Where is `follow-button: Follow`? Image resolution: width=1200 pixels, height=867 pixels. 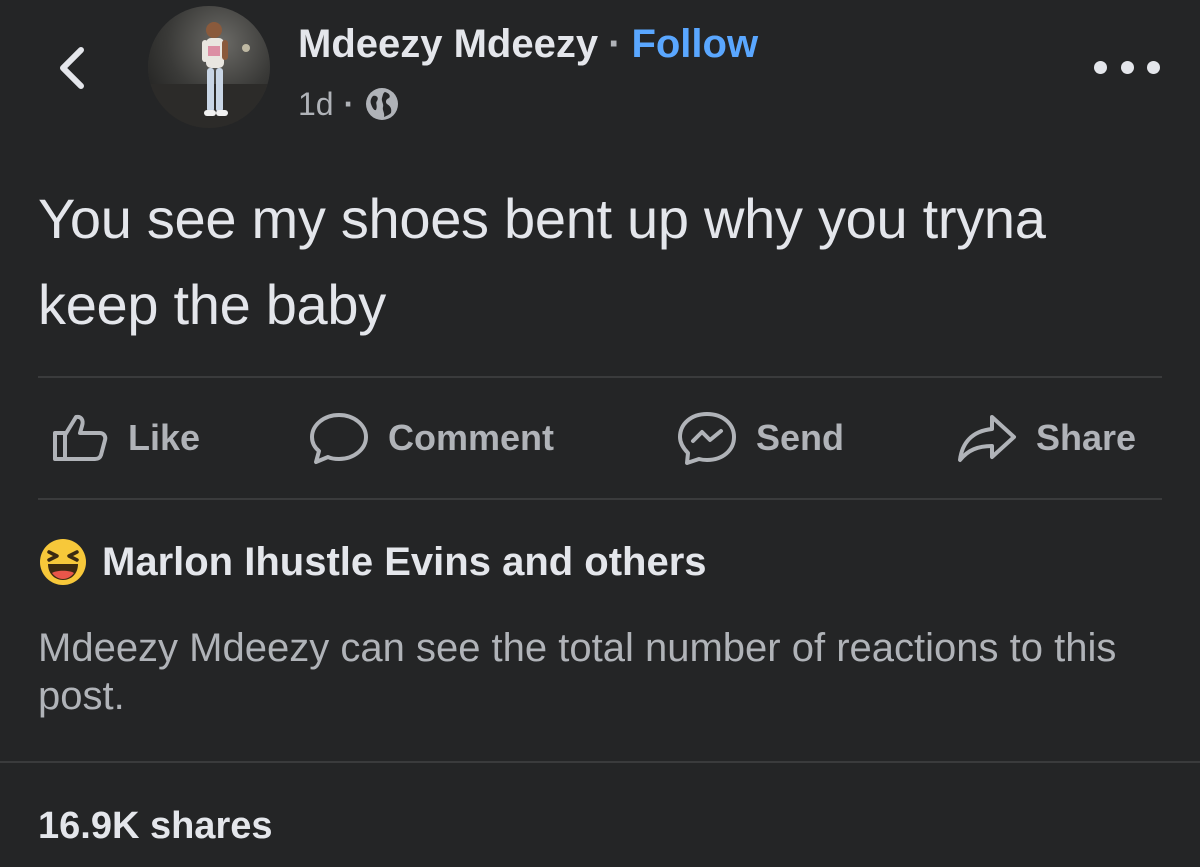
follow-button: Follow is located at coordinates (694, 44).